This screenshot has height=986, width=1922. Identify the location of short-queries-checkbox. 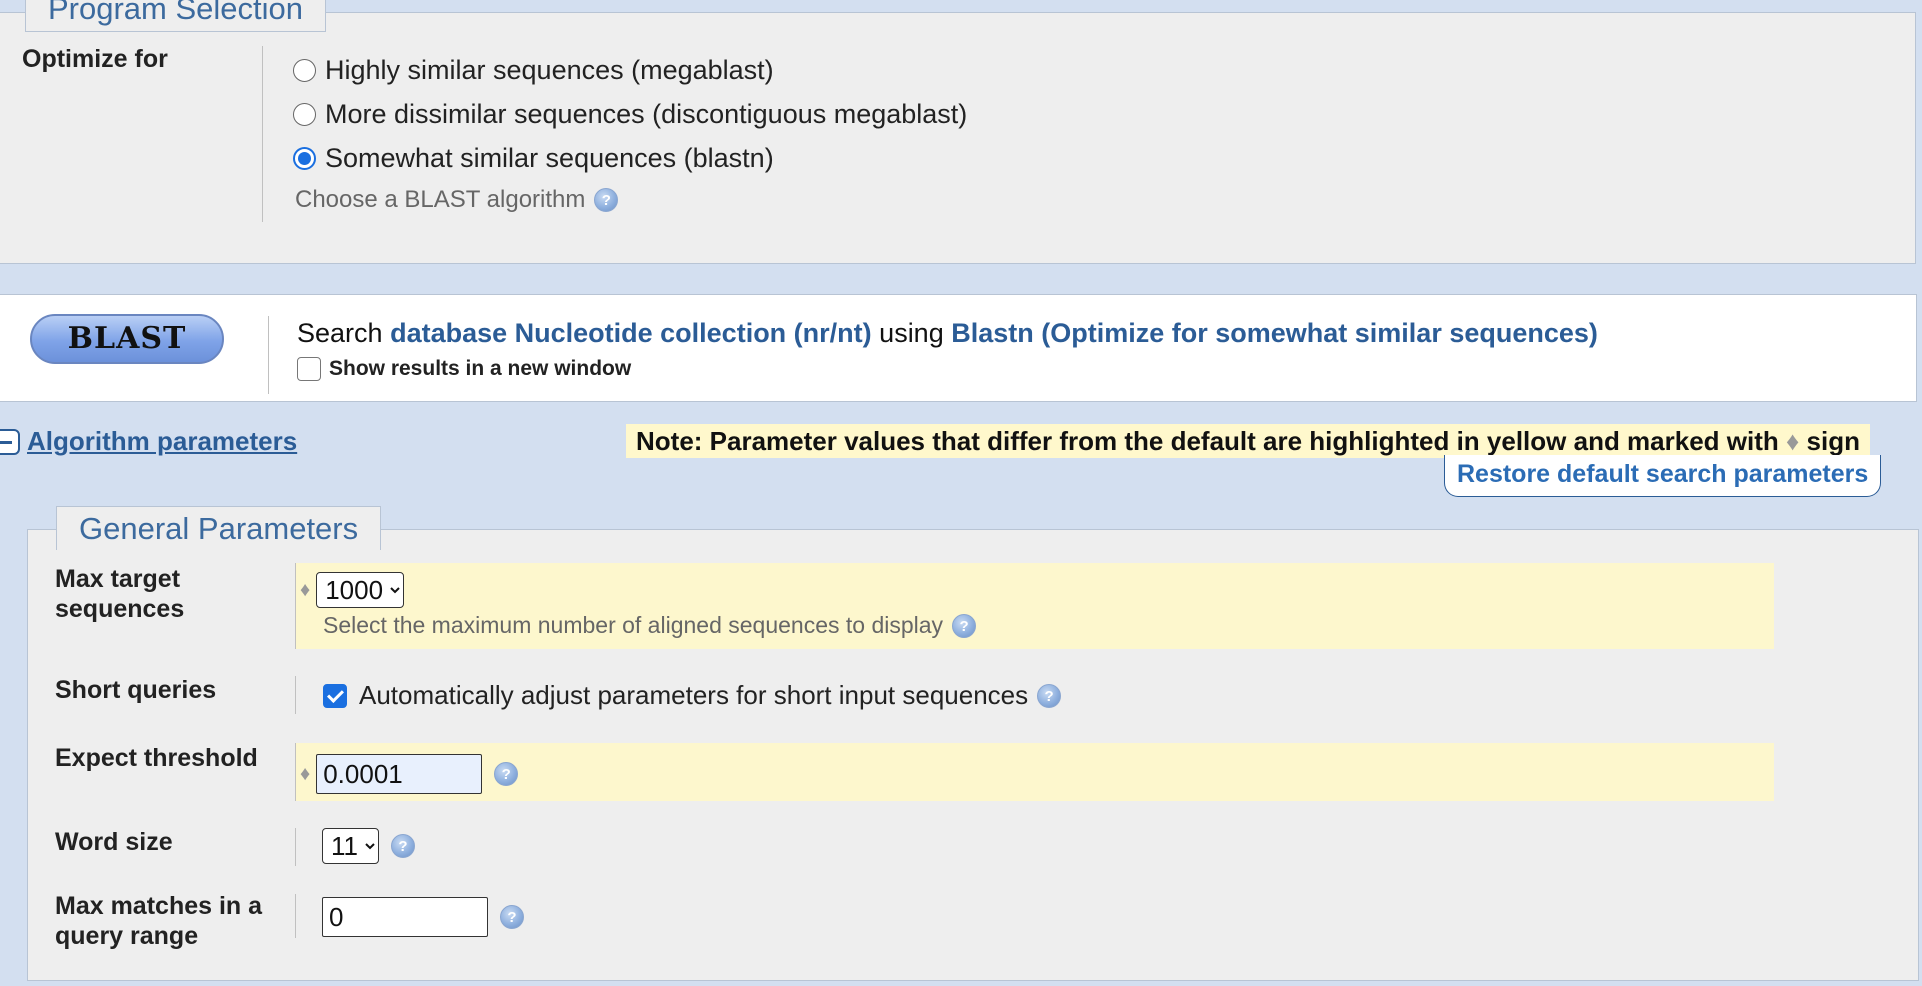
(335, 695).